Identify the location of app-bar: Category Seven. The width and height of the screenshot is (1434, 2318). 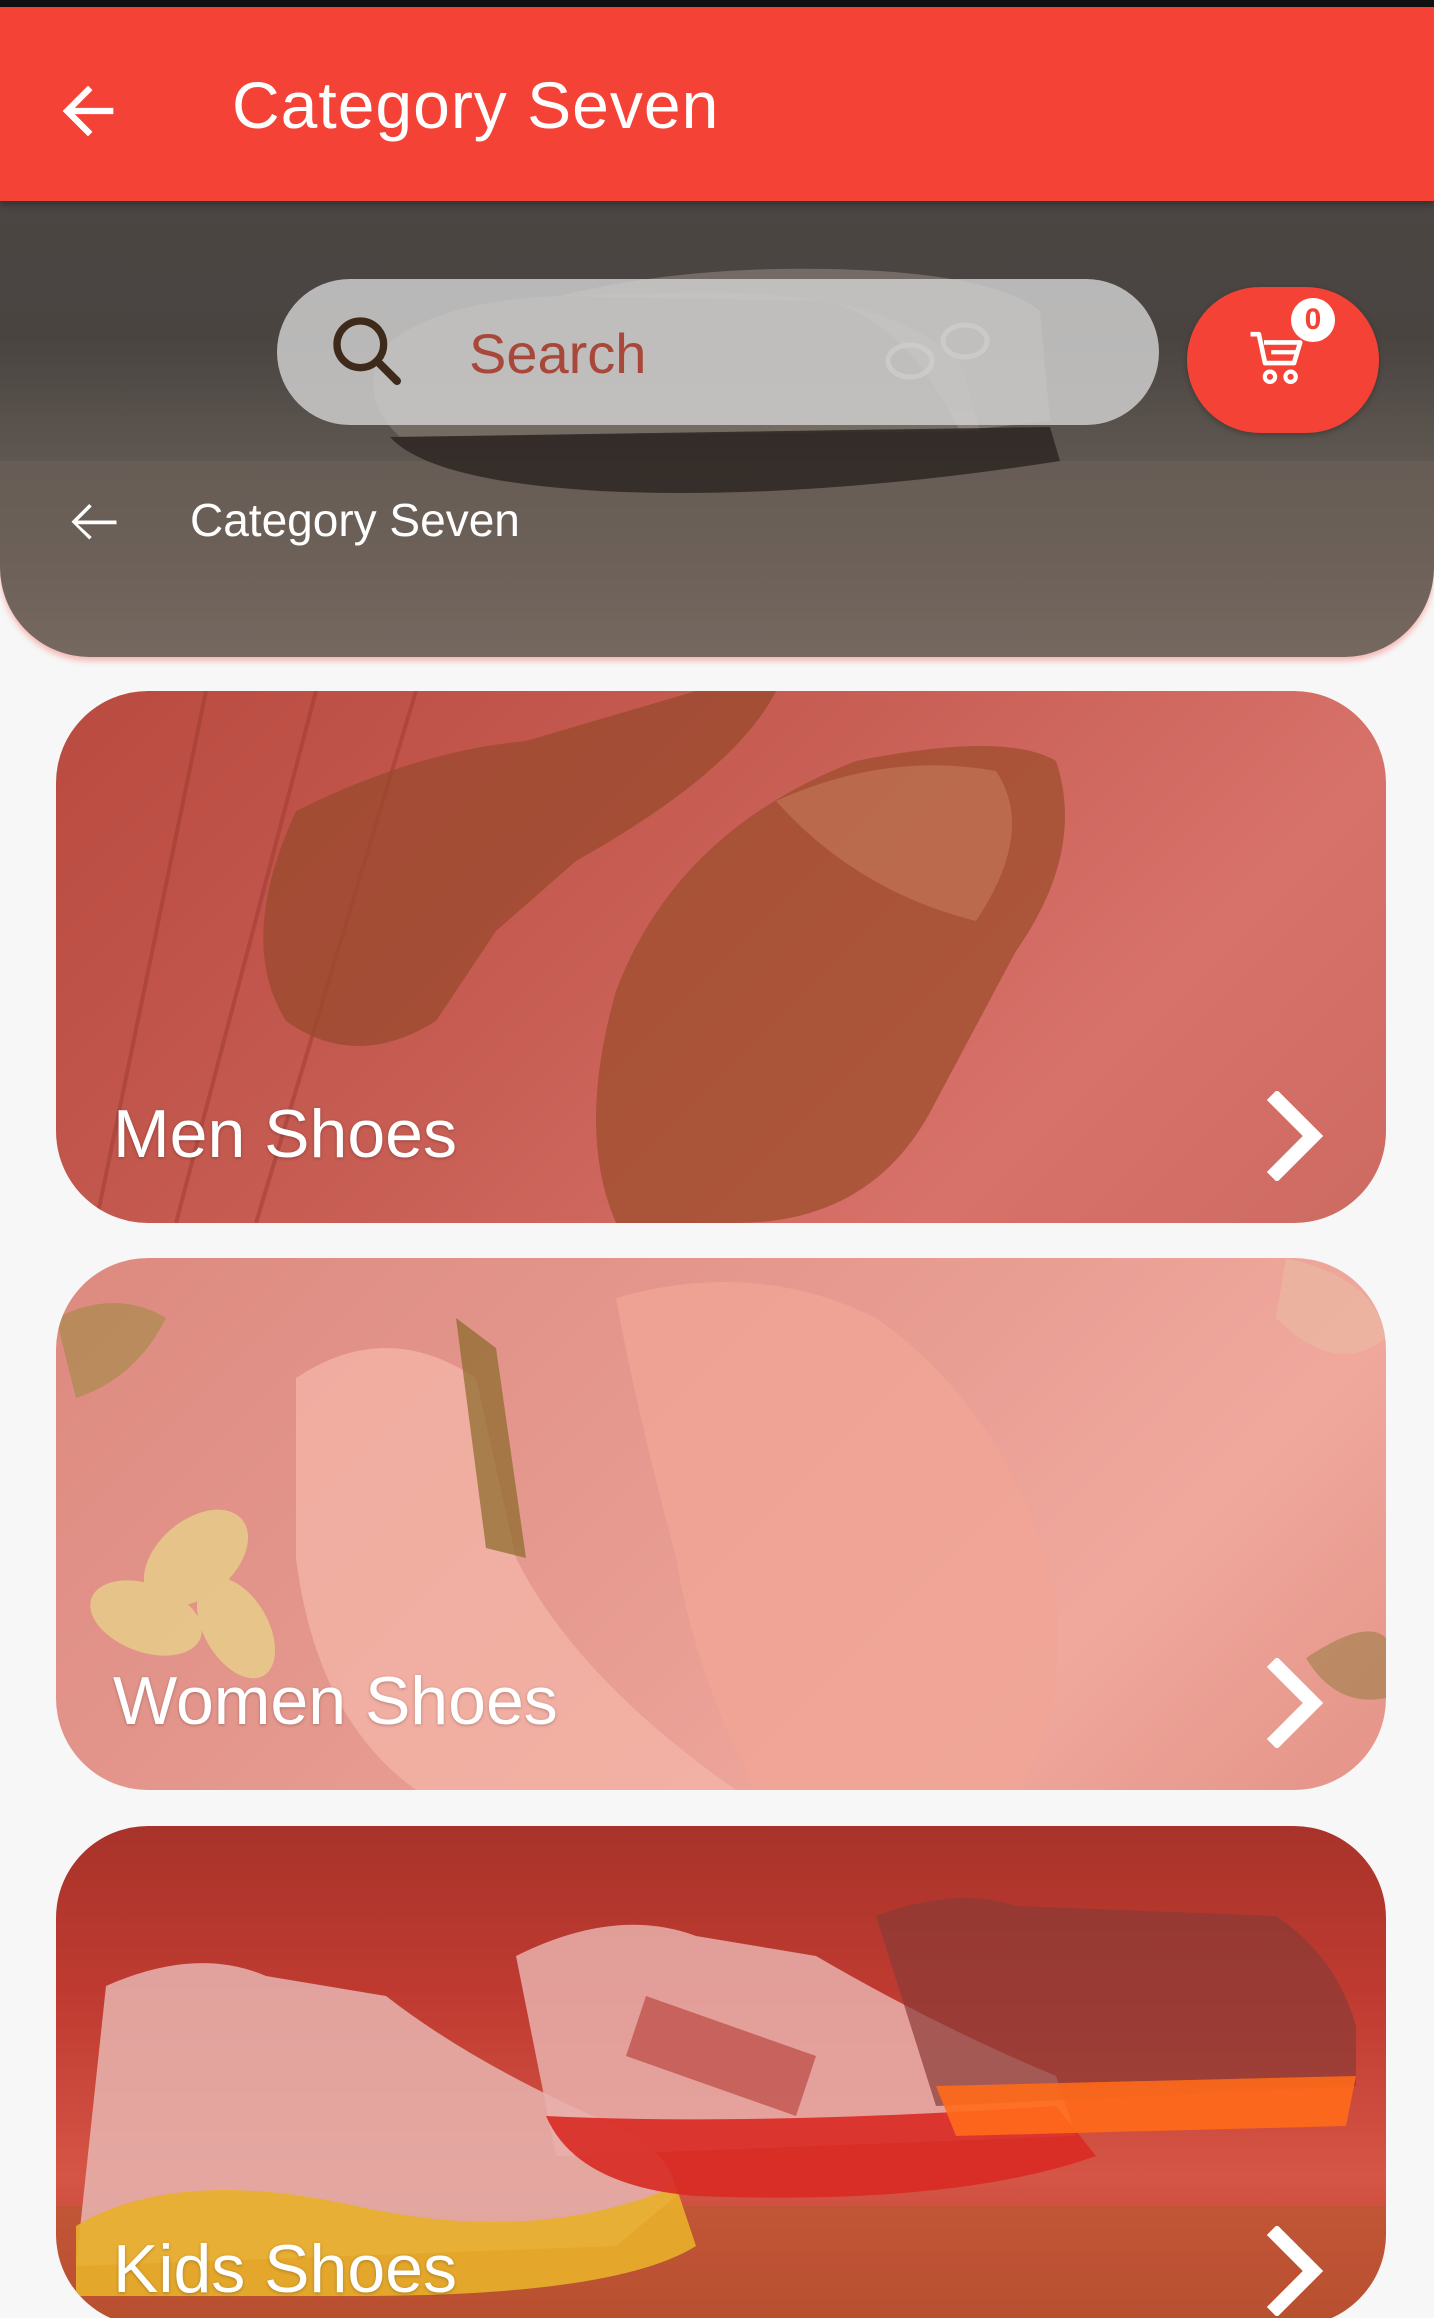
(717, 104).